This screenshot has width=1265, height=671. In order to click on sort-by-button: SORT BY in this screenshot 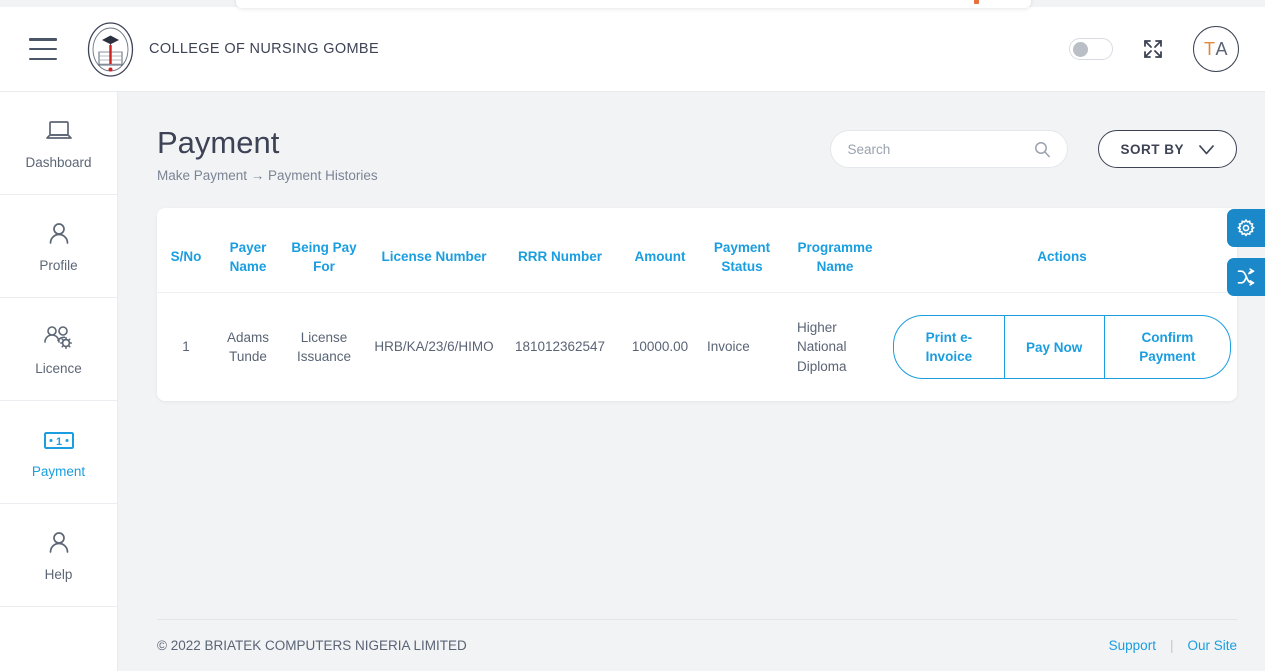, I will do `click(1167, 149)`.